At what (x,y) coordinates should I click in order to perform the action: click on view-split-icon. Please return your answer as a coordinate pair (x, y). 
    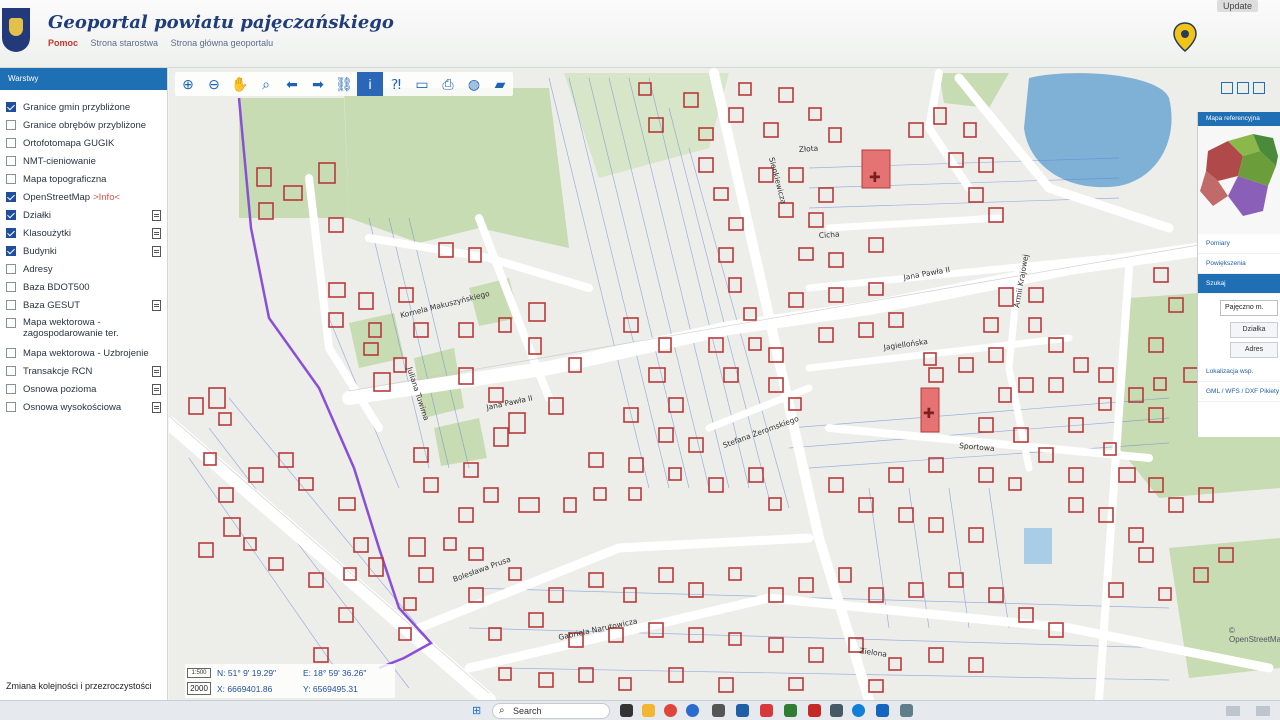
    Looking at the image, I should click on (1243, 88).